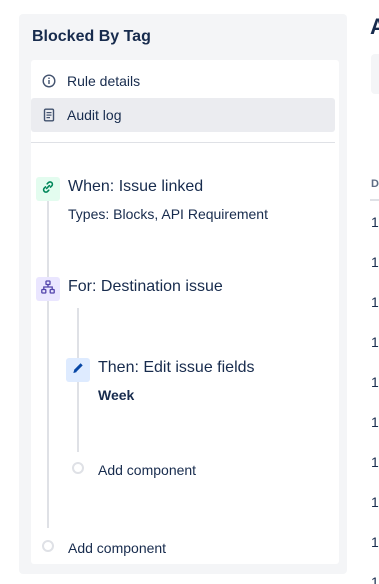 The height and width of the screenshot is (584, 379). Describe the element at coordinates (183, 142) in the screenshot. I see `divider` at that location.